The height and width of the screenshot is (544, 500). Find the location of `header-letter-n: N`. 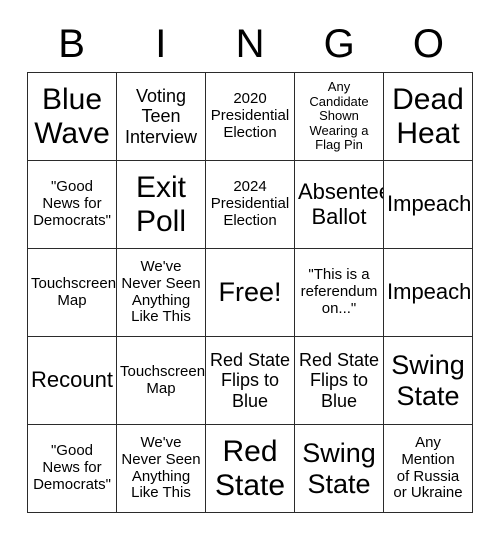

header-letter-n: N is located at coordinates (250, 44).